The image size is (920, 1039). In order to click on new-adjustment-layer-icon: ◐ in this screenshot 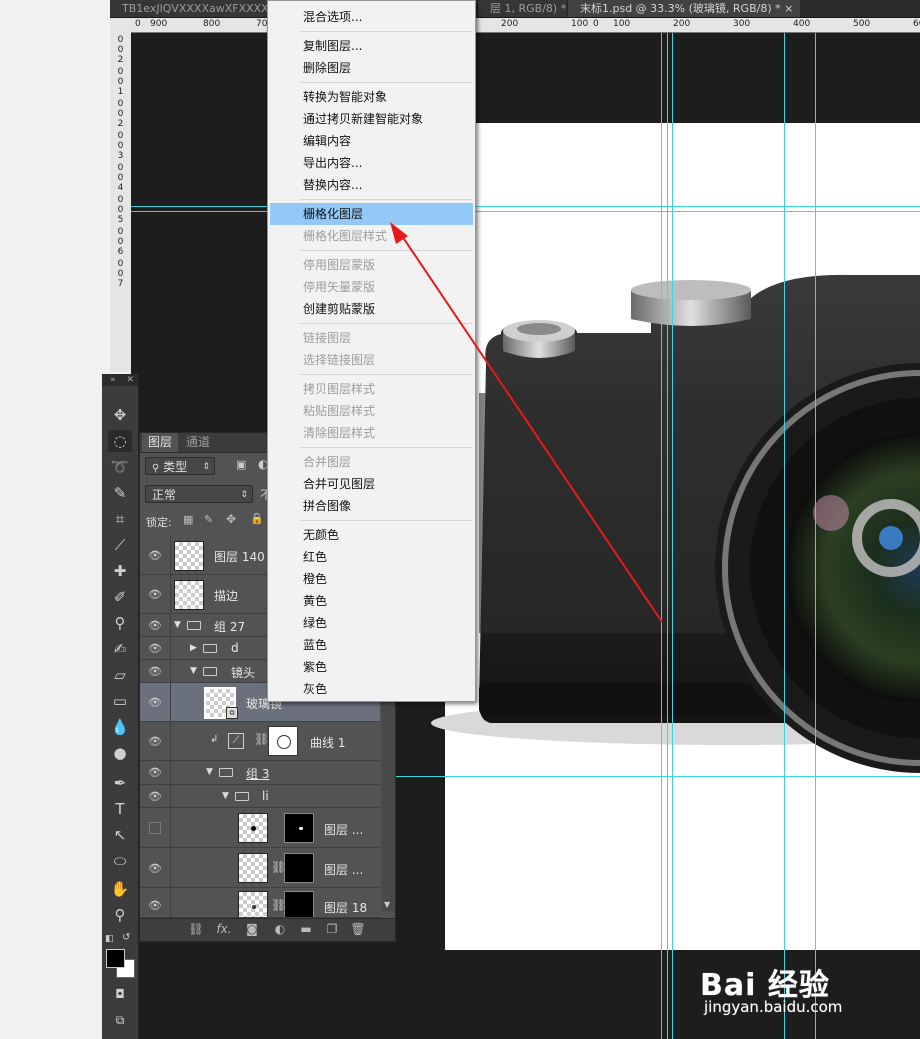, I will do `click(280, 929)`.